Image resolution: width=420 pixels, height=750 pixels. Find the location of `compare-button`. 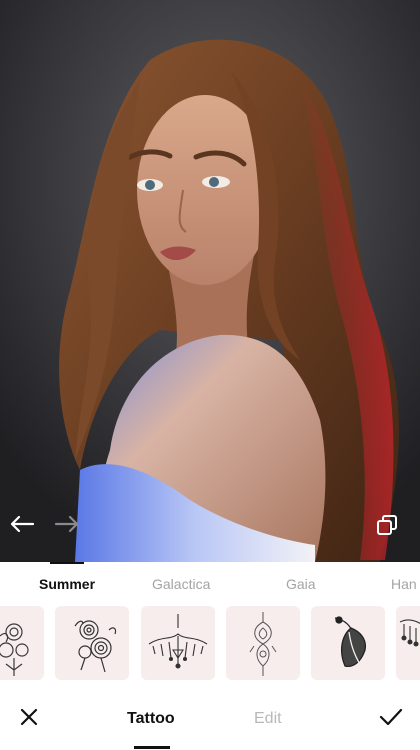

compare-button is located at coordinates (393, 531).